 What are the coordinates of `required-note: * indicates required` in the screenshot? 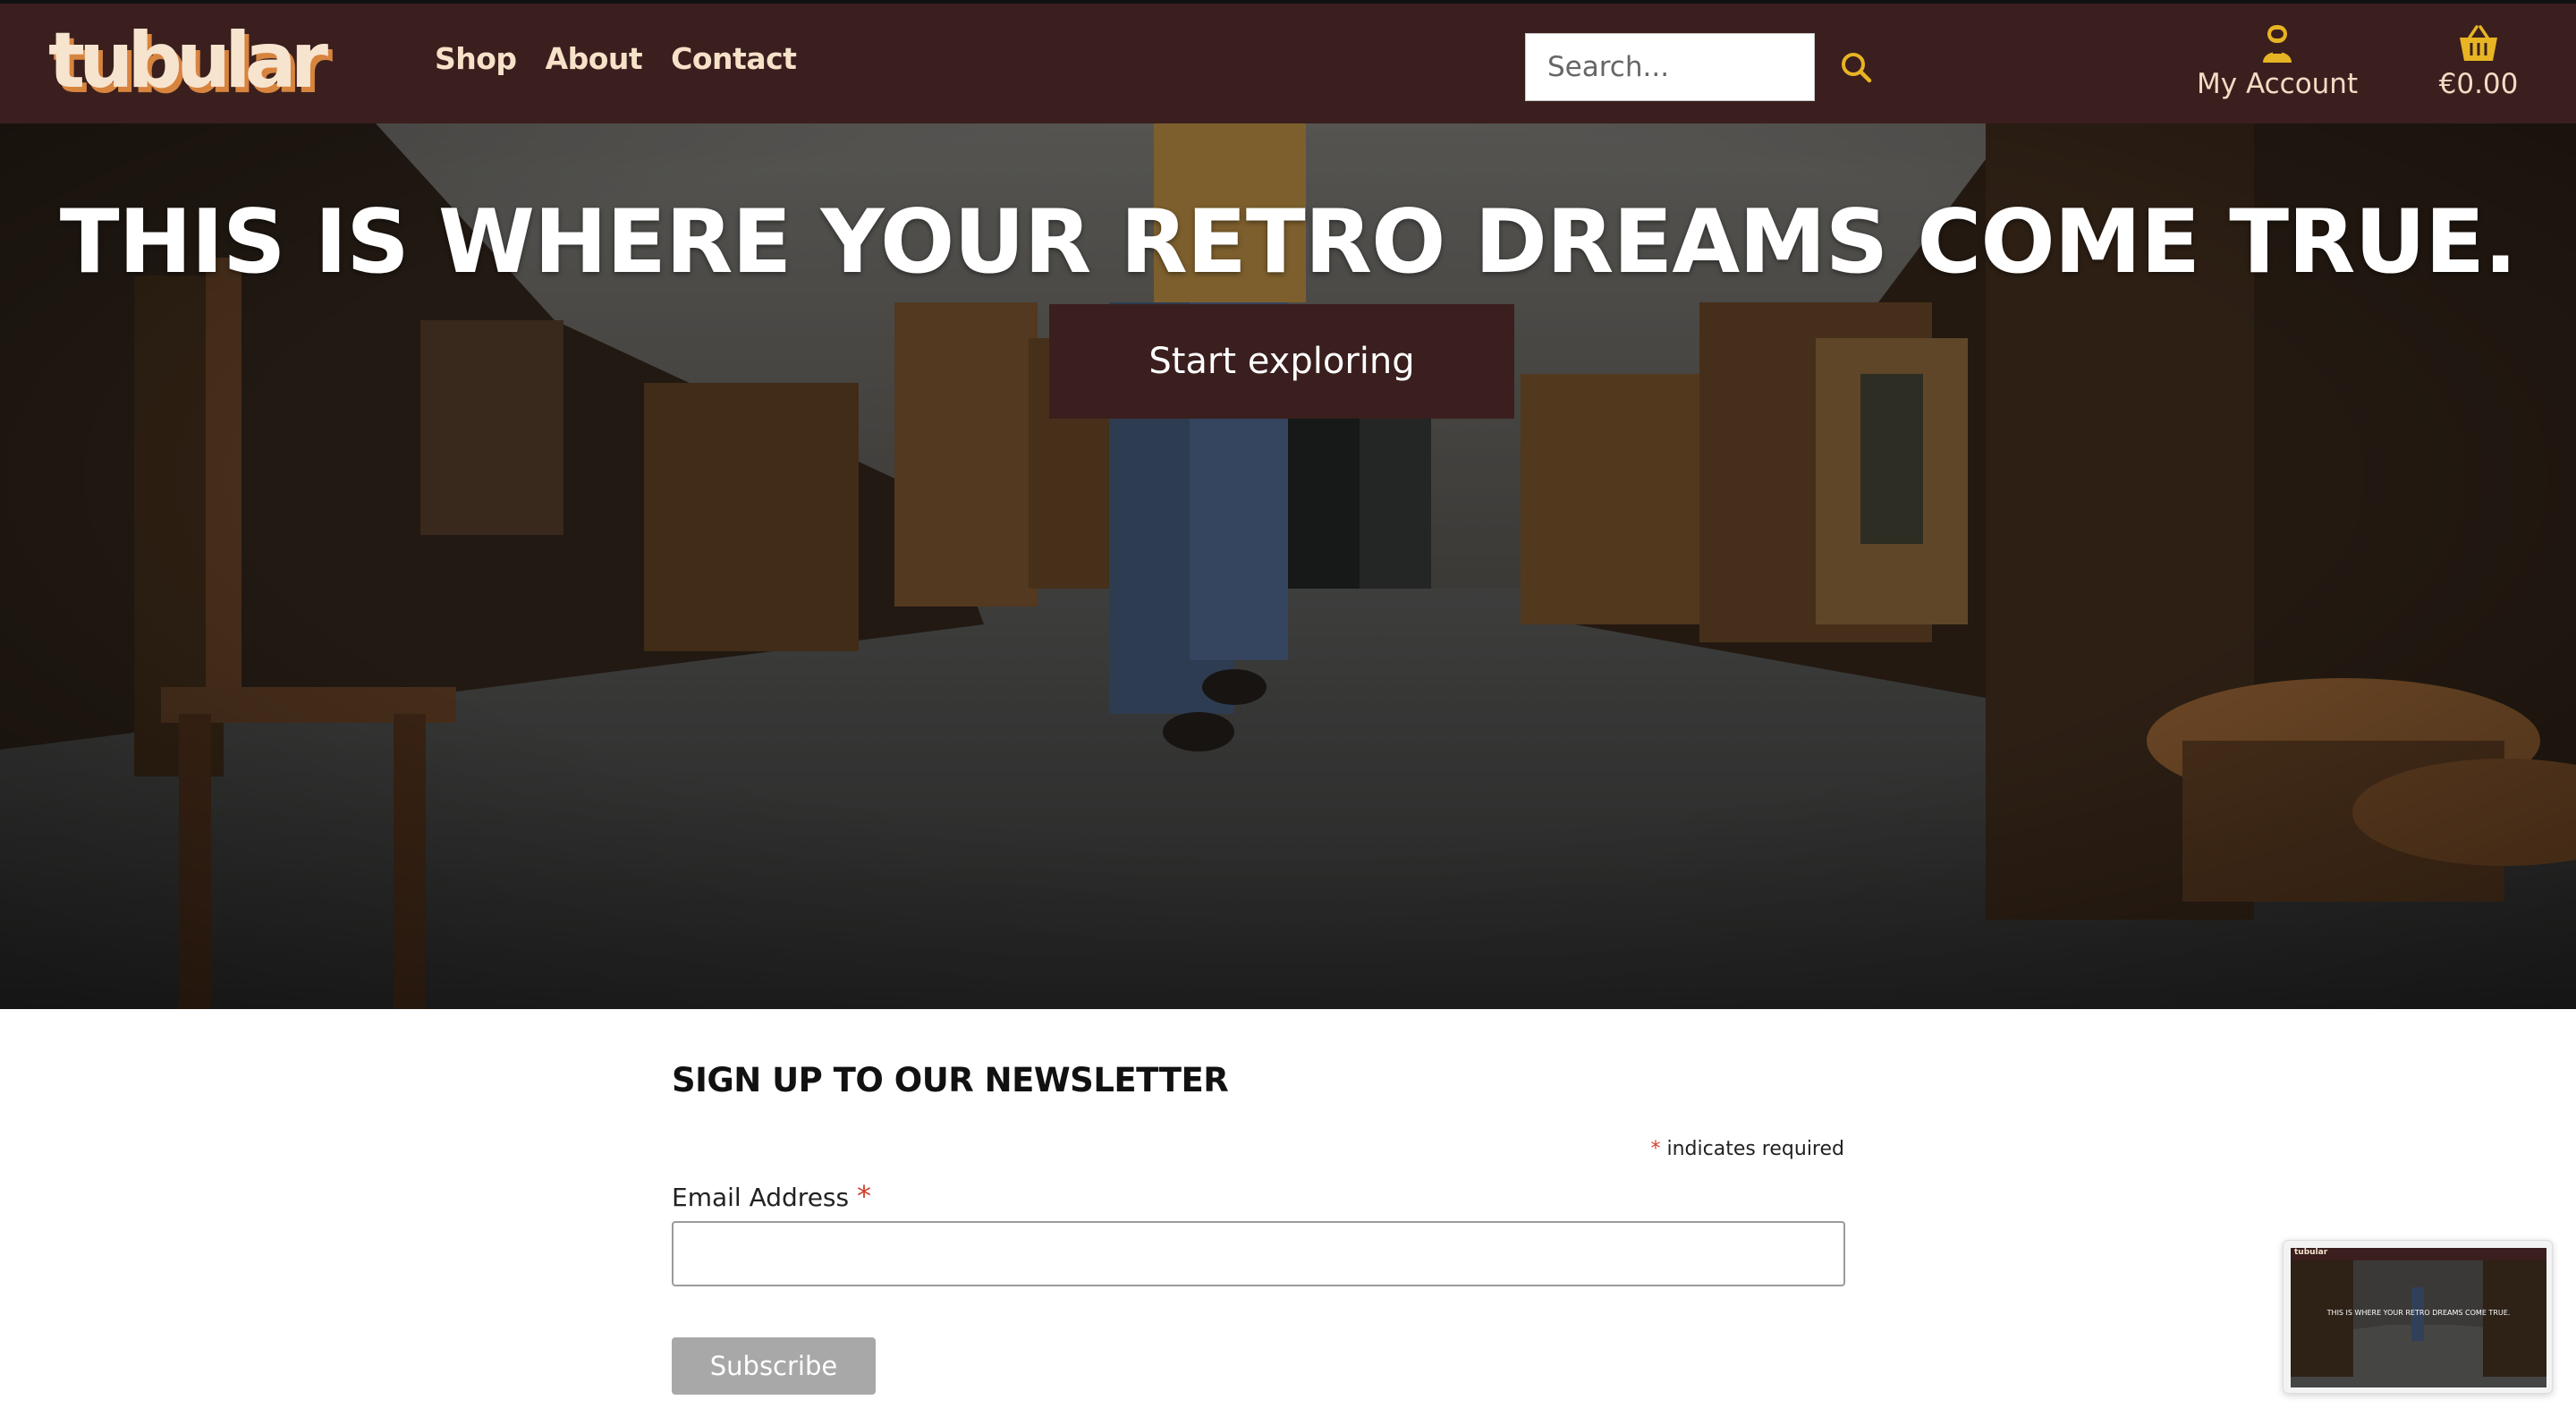 It's located at (1682, 1149).